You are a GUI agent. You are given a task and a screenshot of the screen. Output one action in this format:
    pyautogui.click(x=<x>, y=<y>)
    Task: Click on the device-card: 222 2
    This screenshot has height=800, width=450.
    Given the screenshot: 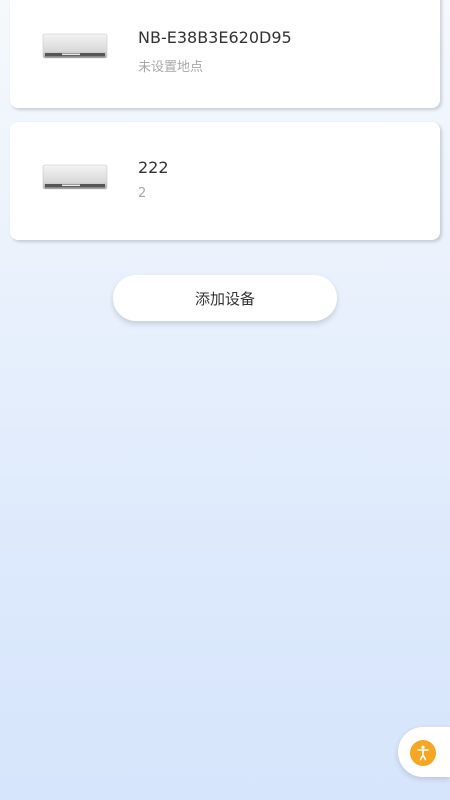 What is the action you would take?
    pyautogui.click(x=225, y=181)
    